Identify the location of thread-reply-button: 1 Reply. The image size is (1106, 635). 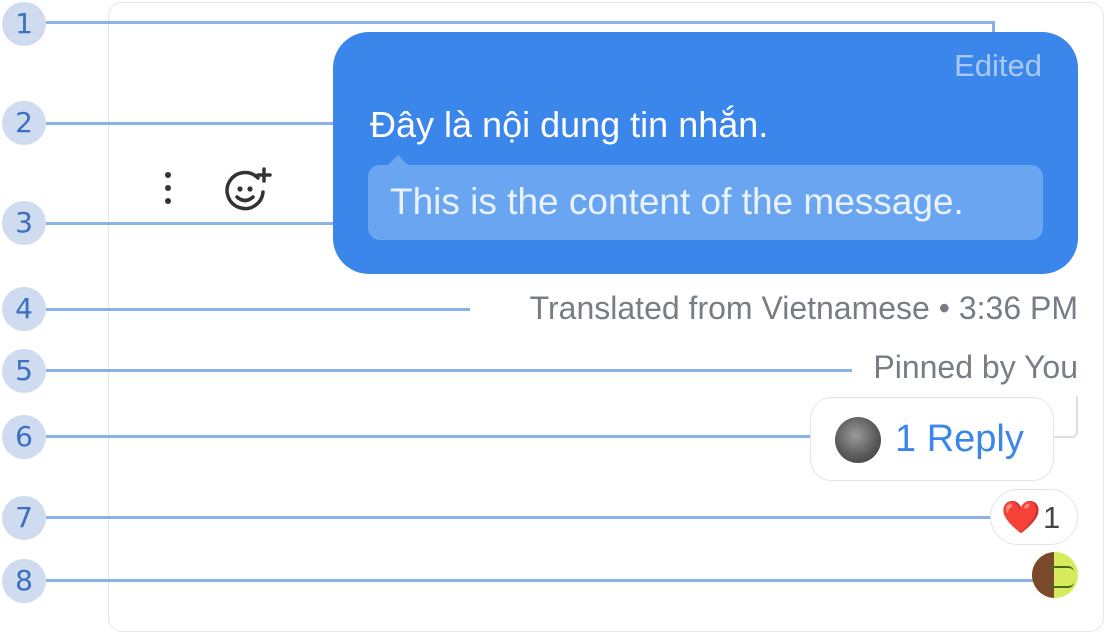
(932, 439).